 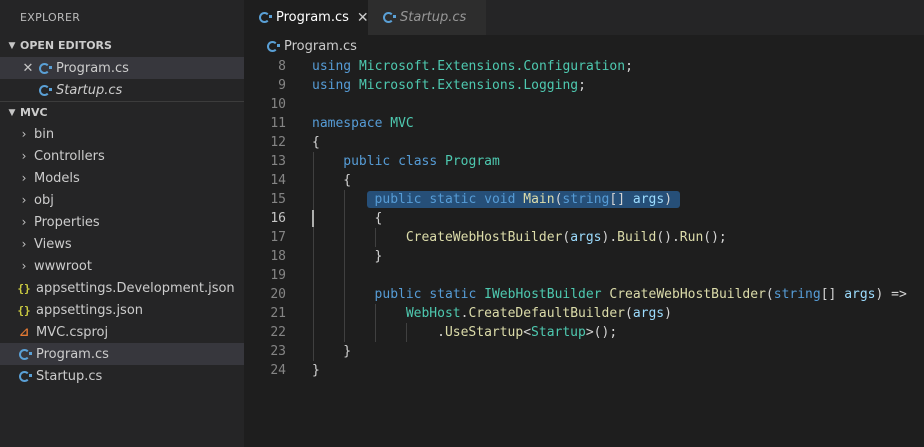 I want to click on line-number: 22, so click(x=278, y=332).